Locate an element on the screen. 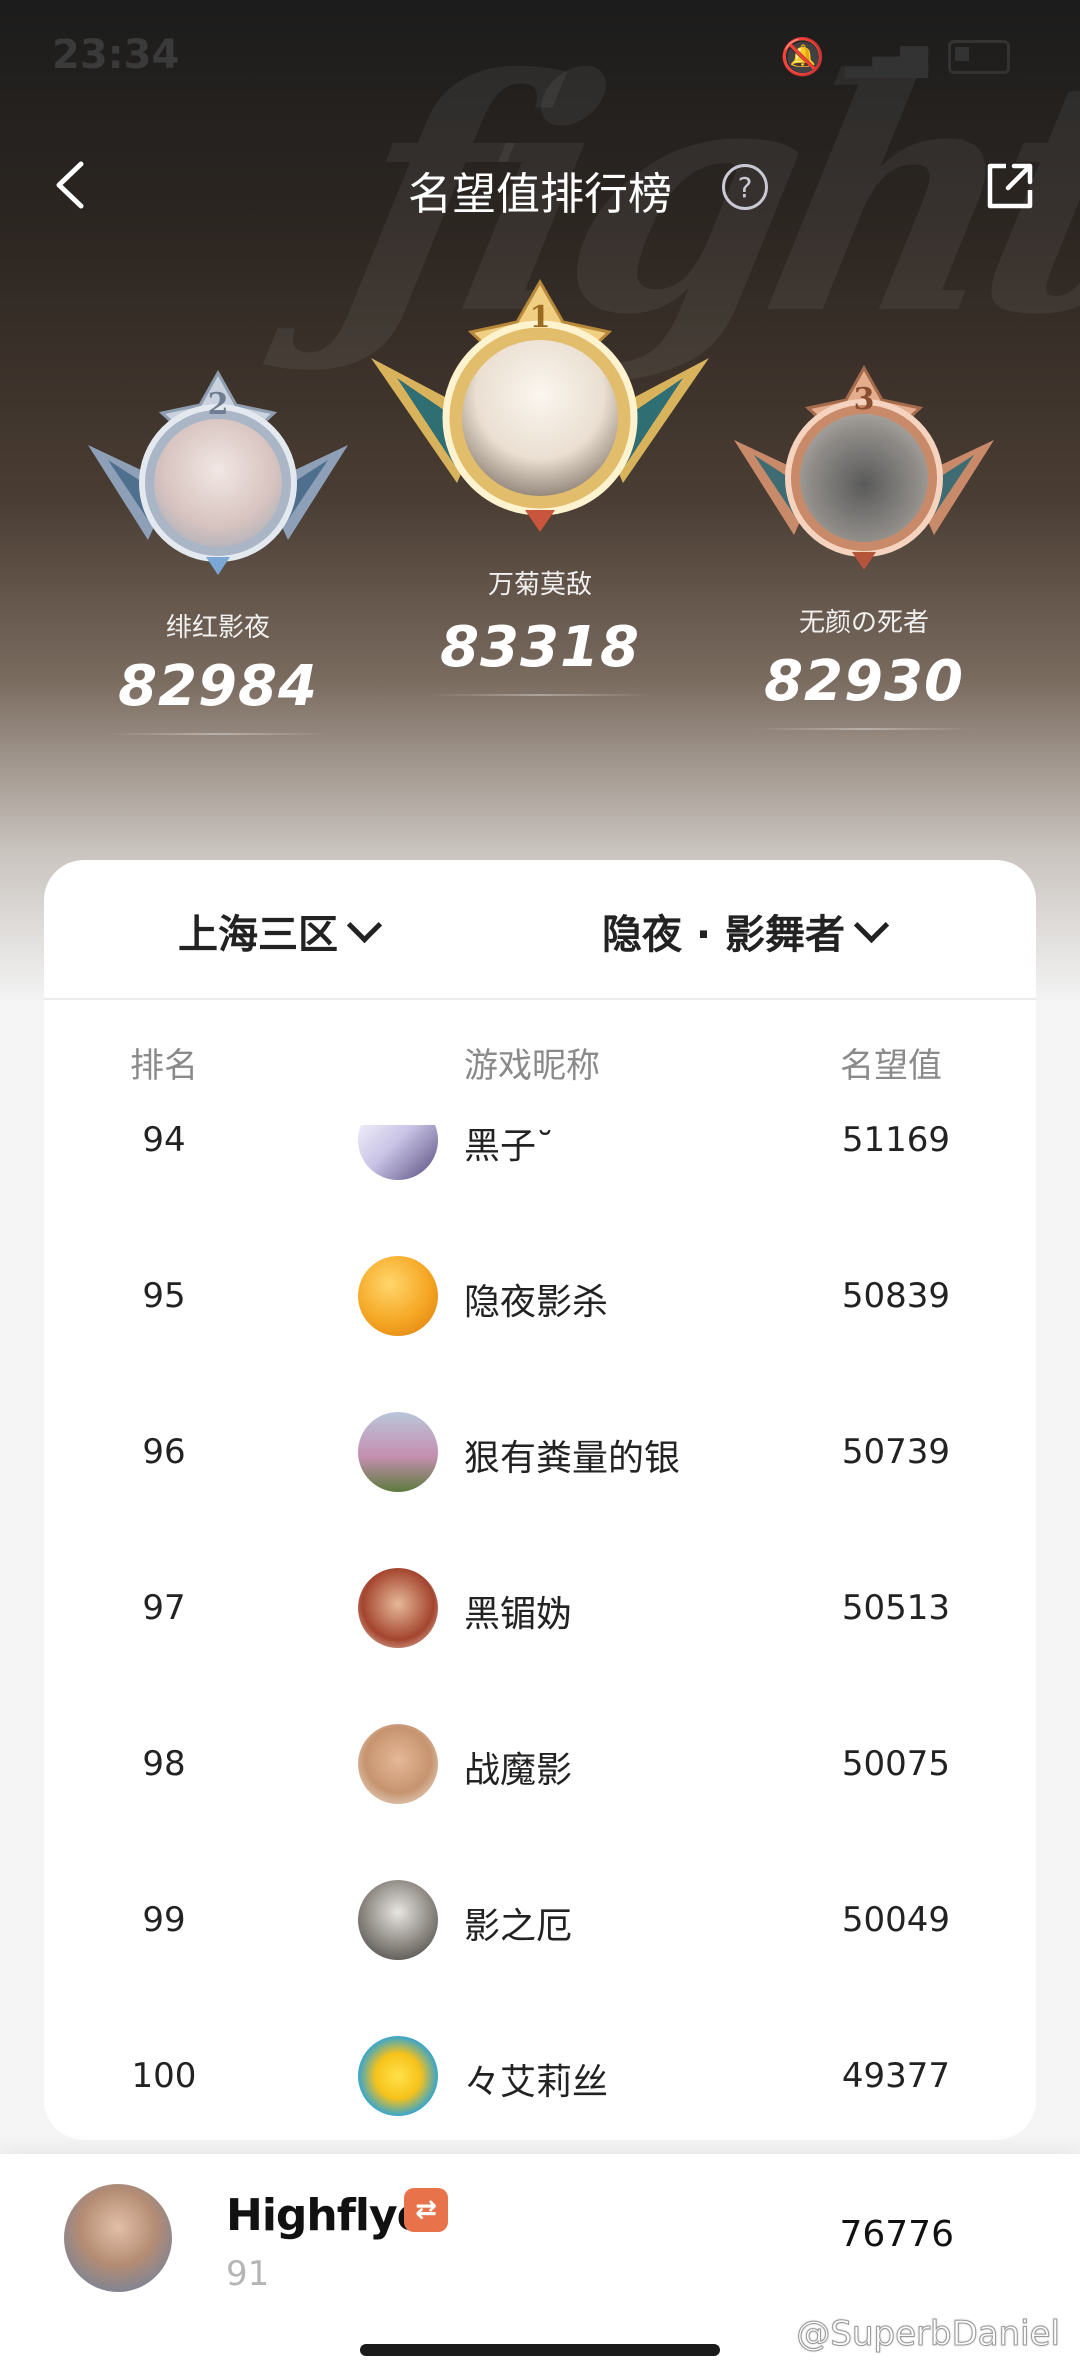 The width and height of the screenshot is (1080, 2376). my-rank: 91 is located at coordinates (248, 2274).